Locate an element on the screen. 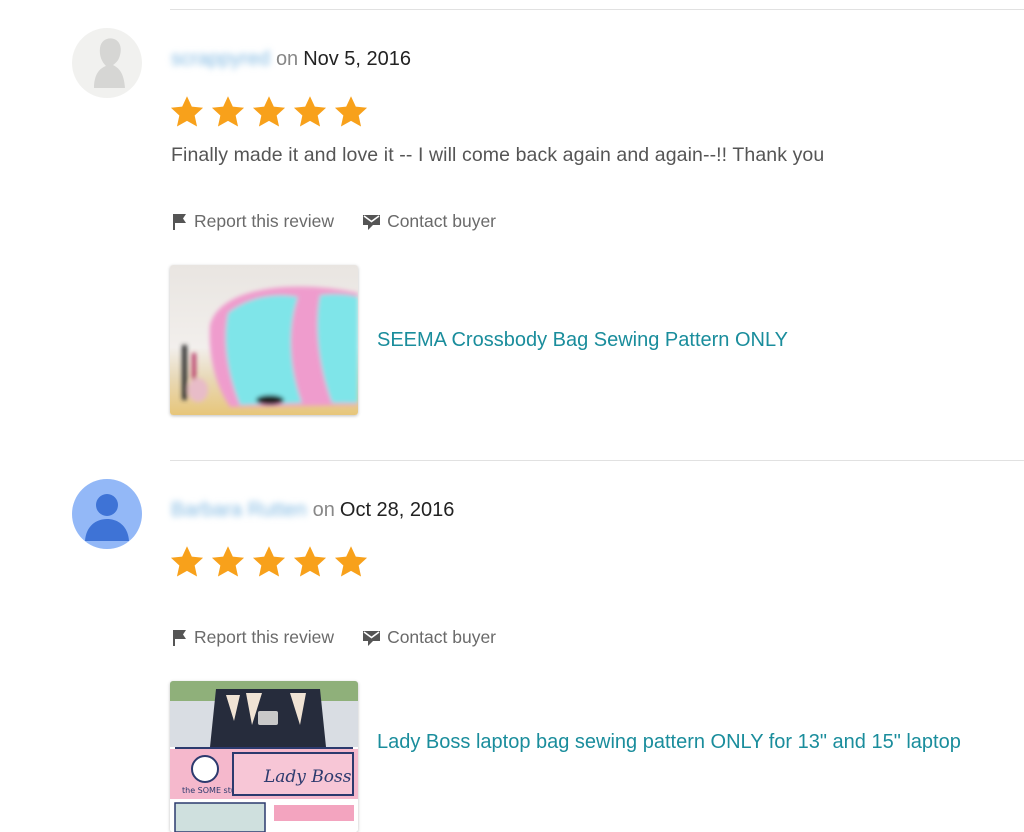  banner-title: Lady Boss is located at coordinates (307, 777).